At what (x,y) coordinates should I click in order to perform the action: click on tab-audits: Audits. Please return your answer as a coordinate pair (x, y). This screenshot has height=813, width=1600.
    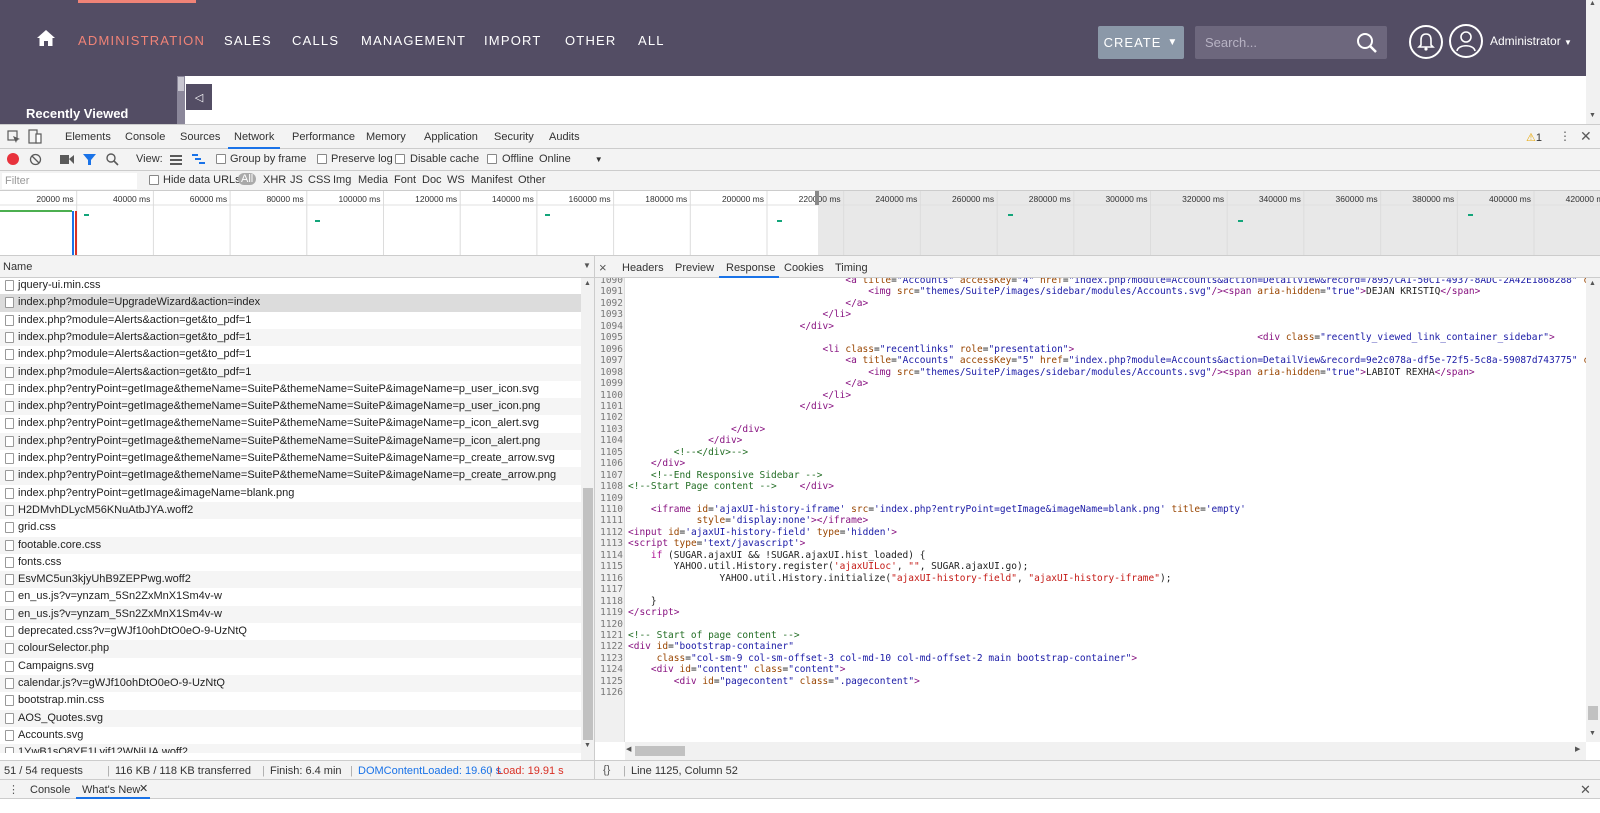
    Looking at the image, I should click on (564, 137).